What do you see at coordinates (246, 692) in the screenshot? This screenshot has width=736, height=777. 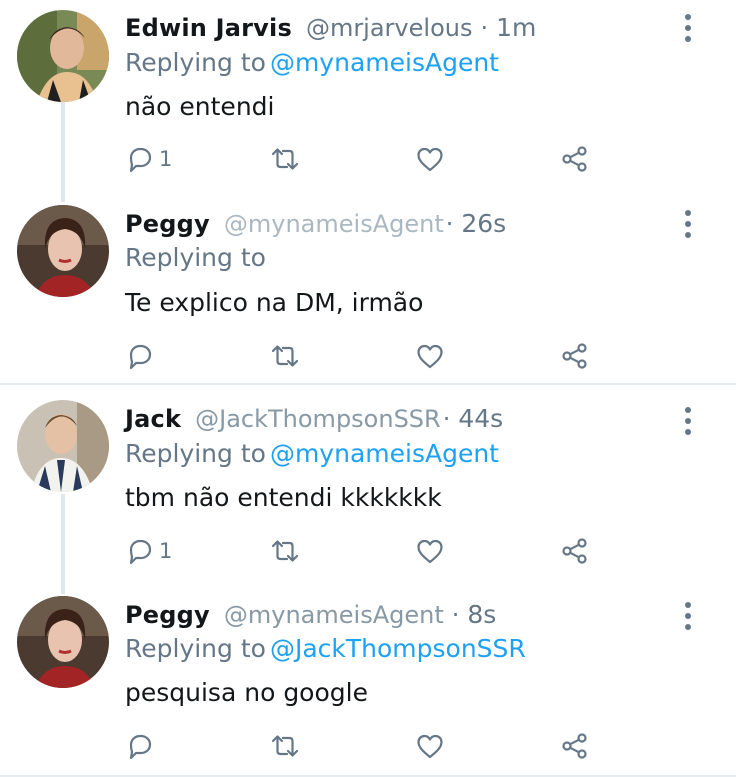 I see `tweet-text: pesquisa no google` at bounding box center [246, 692].